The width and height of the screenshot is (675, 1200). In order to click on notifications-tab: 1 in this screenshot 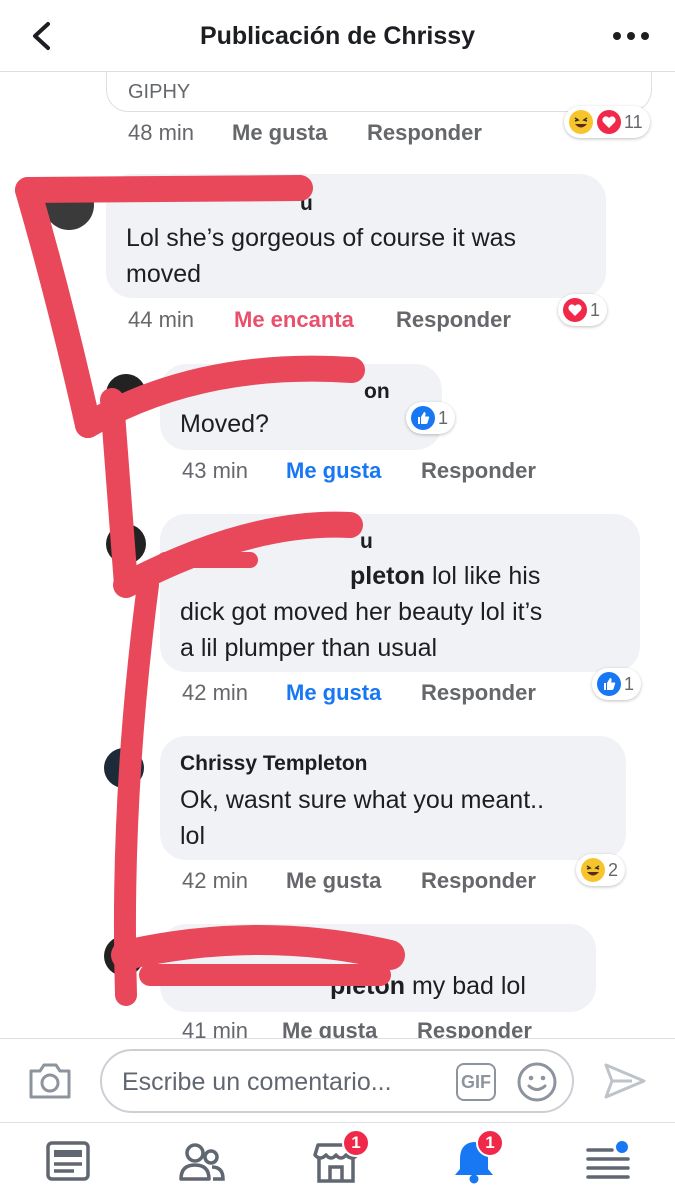, I will do `click(480, 1159)`.